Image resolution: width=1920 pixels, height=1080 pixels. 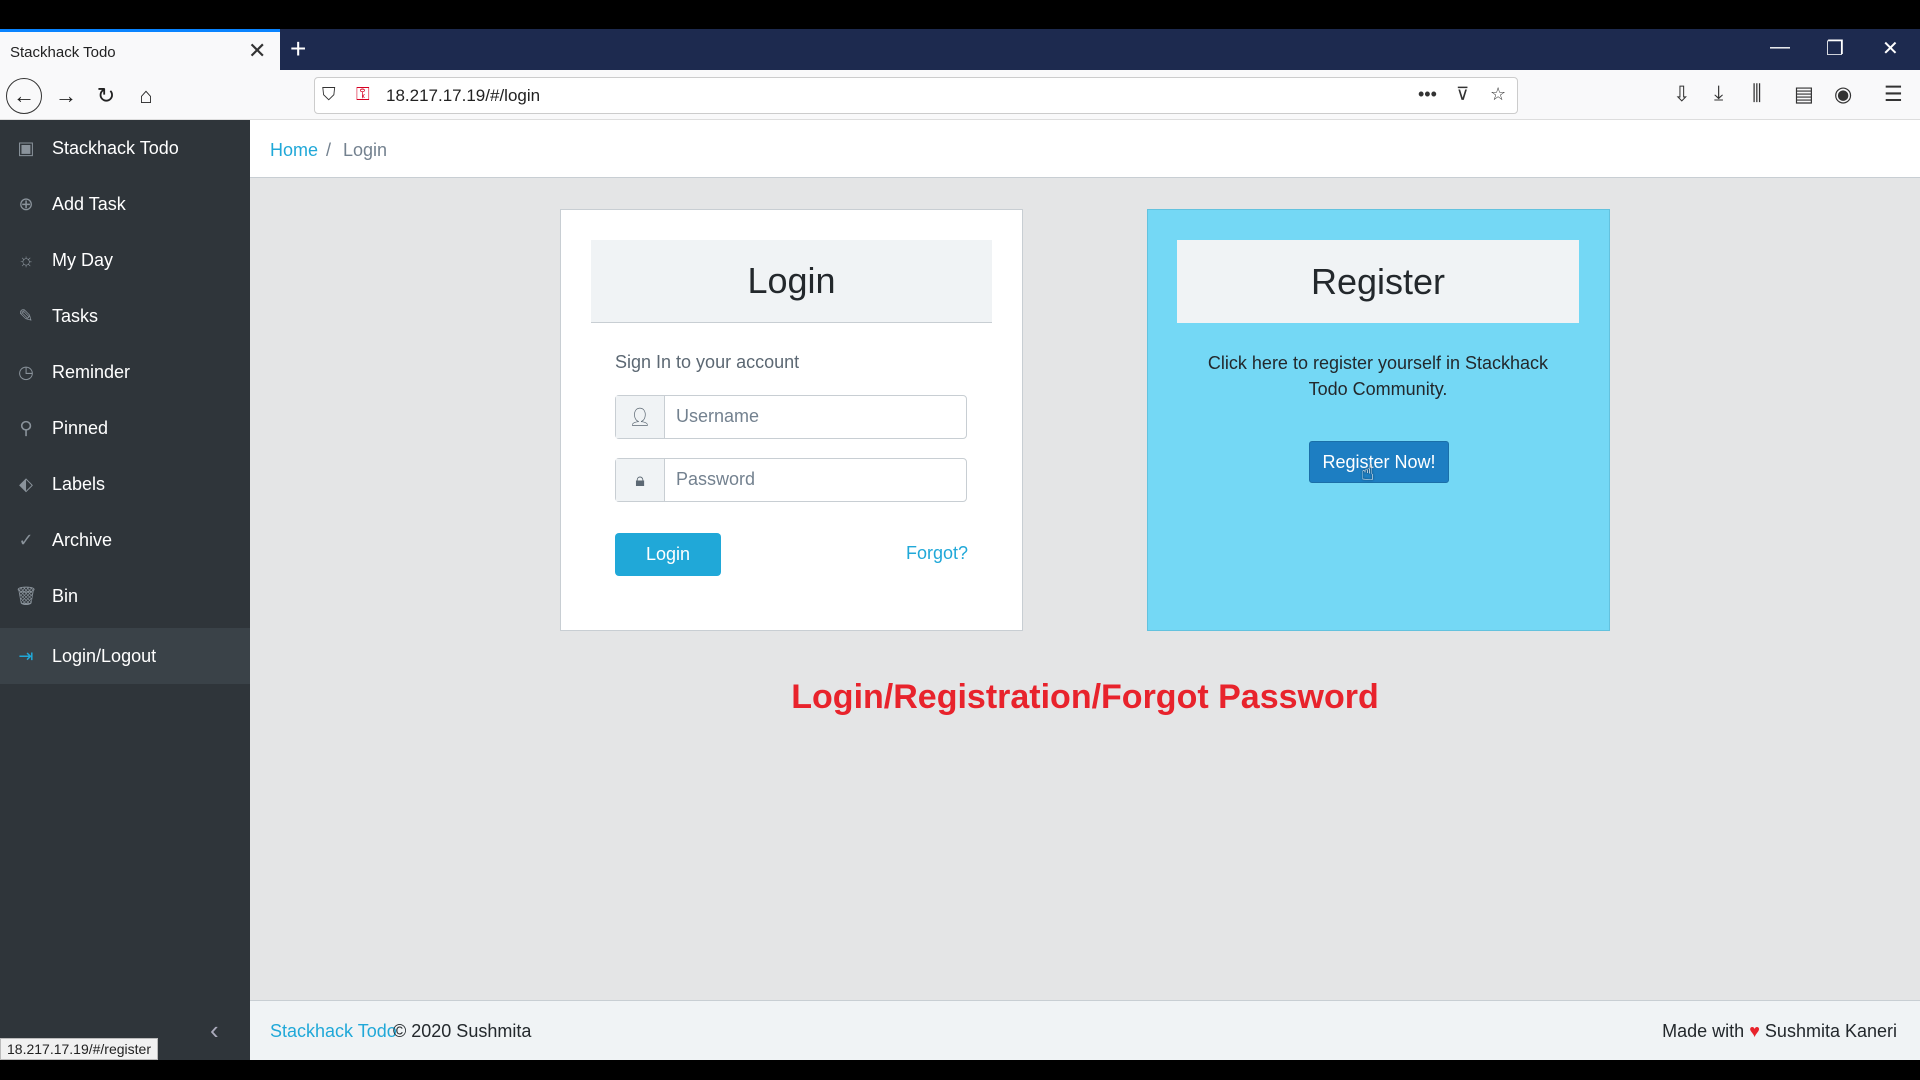 I want to click on insecure-lock-icon: ⚿, so click(x=363, y=94).